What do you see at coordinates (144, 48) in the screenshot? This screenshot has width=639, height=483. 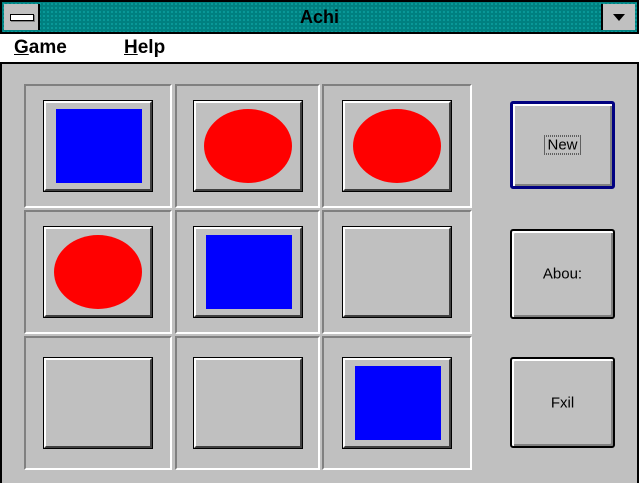 I see `menu-help: Help` at bounding box center [144, 48].